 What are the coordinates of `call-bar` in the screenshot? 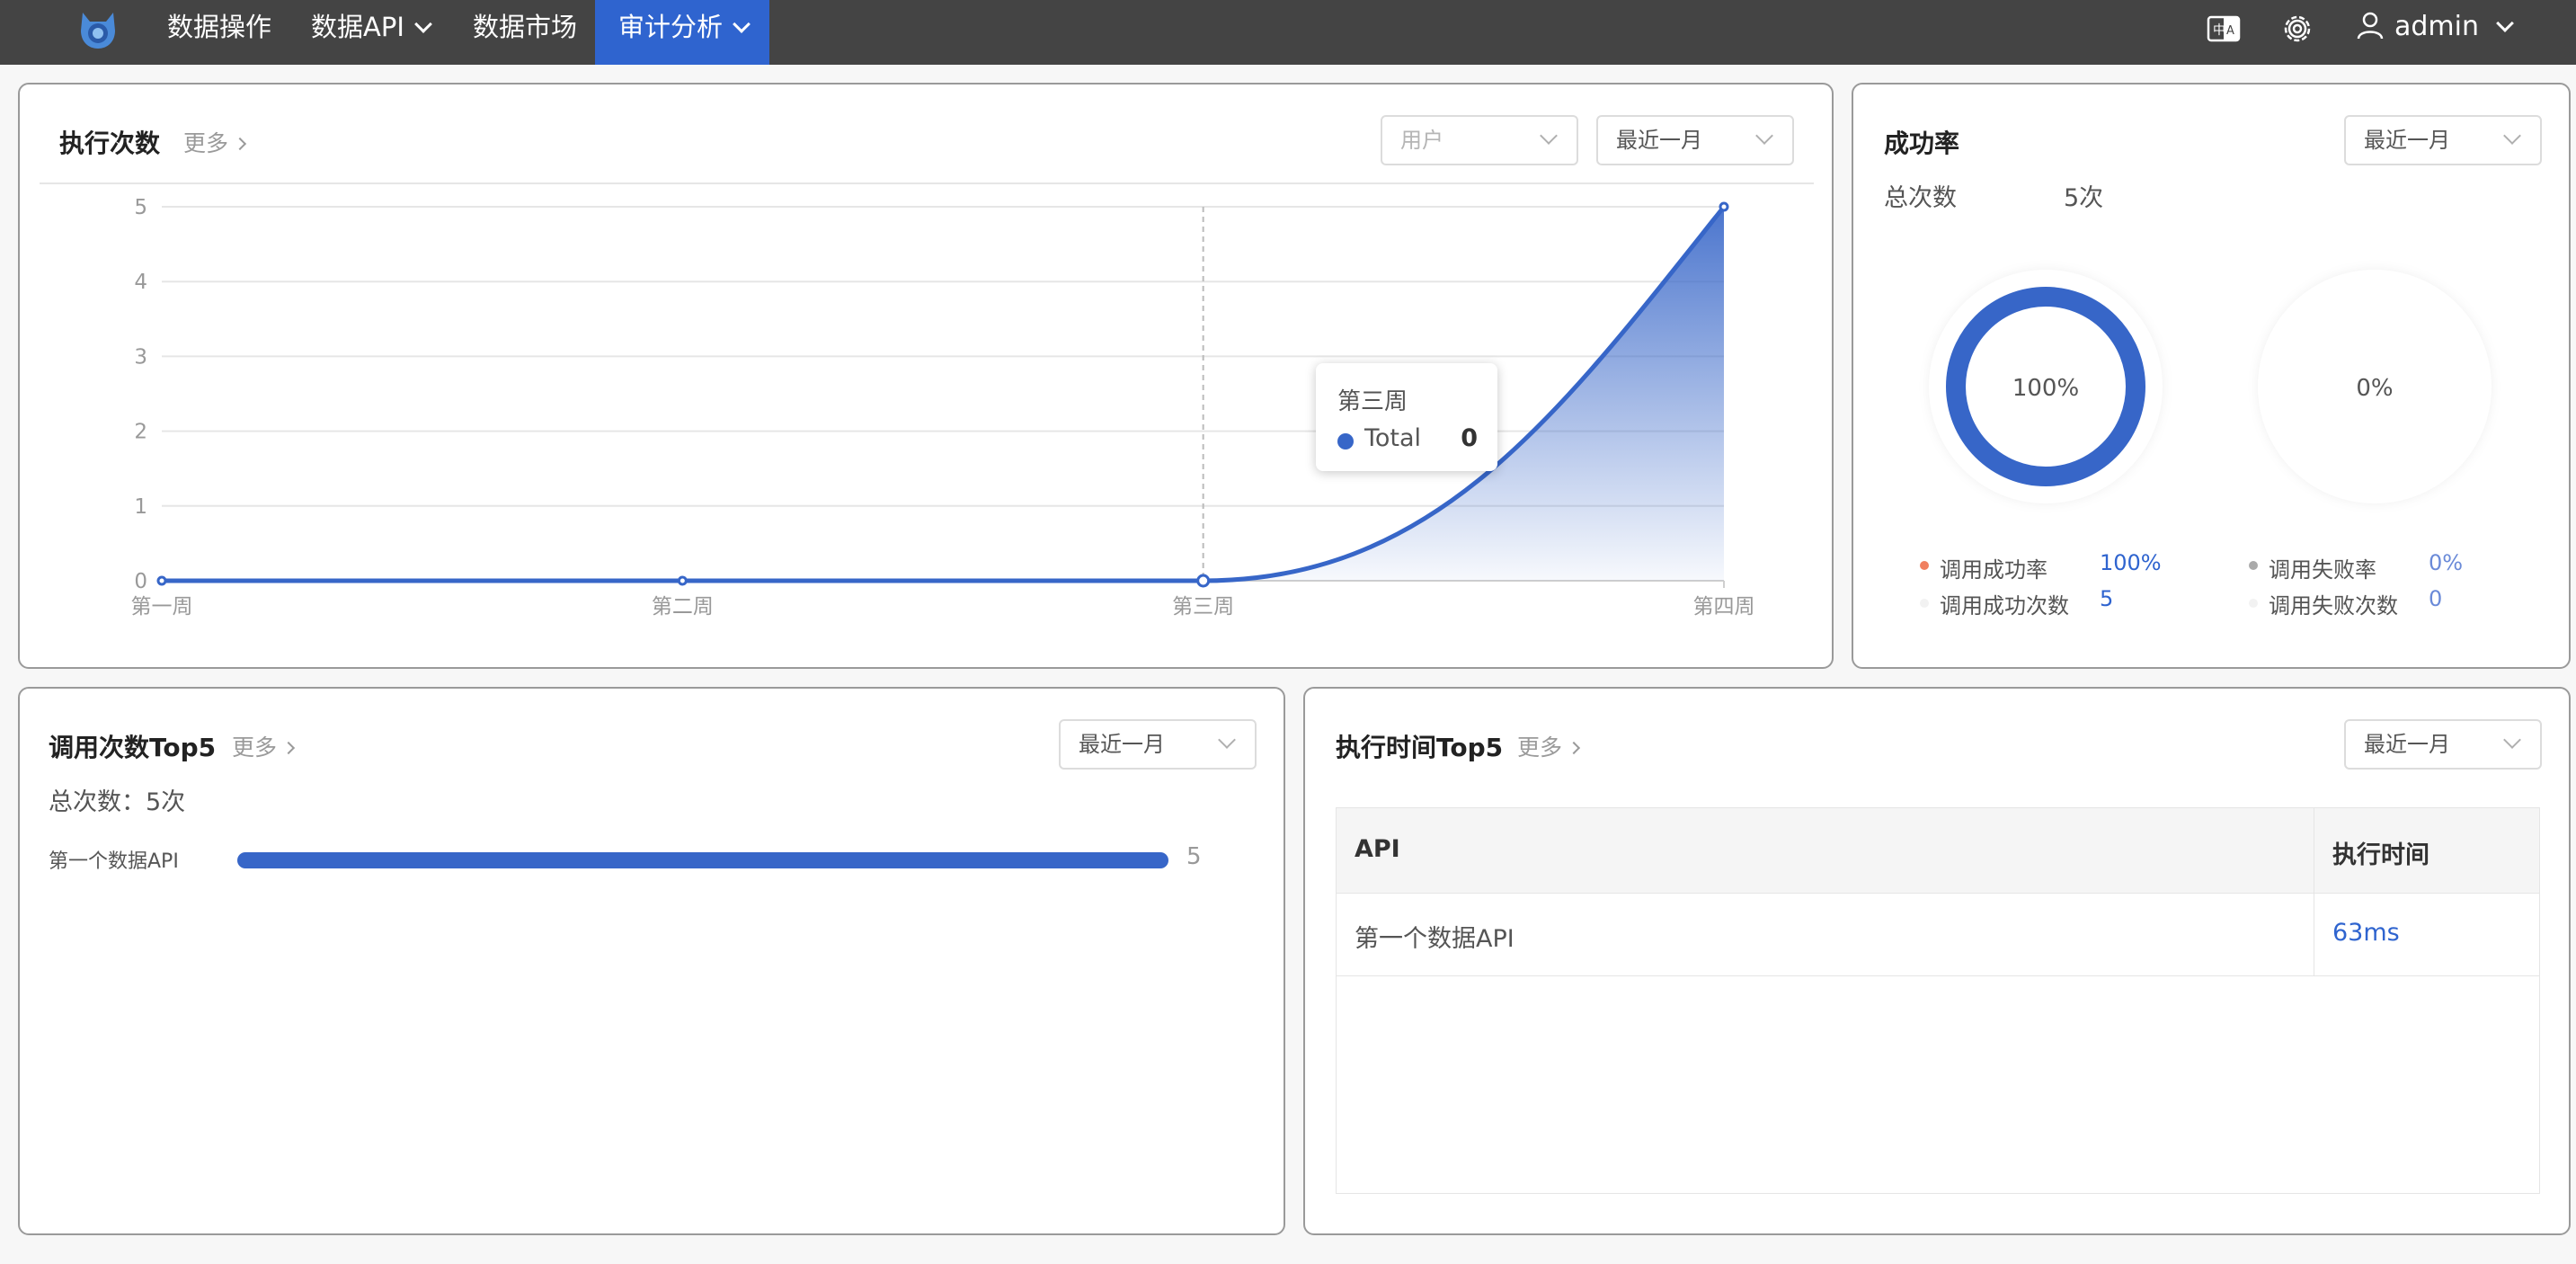 It's located at (702, 860).